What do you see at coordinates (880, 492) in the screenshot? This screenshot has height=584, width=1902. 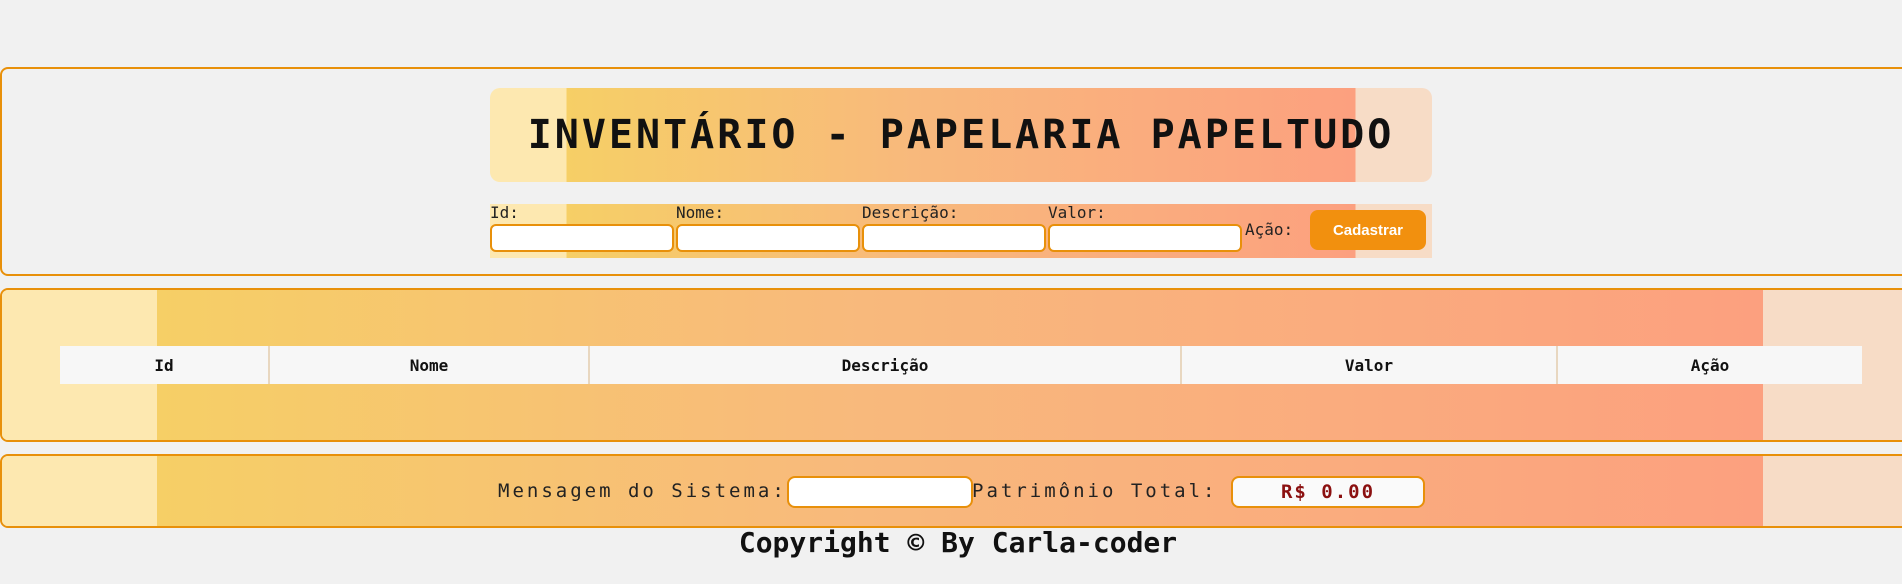 I see `system-message-field` at bounding box center [880, 492].